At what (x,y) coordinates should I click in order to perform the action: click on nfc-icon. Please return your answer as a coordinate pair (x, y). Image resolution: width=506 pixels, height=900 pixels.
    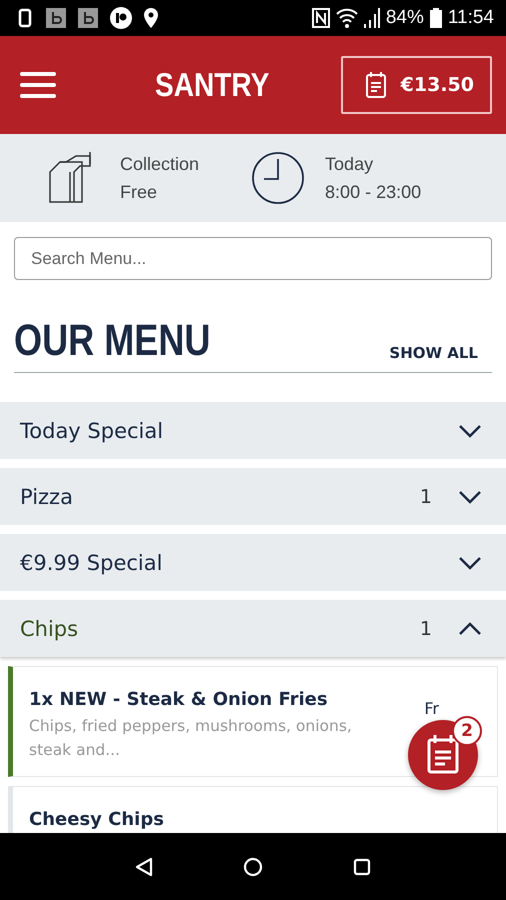
    Looking at the image, I should click on (321, 18).